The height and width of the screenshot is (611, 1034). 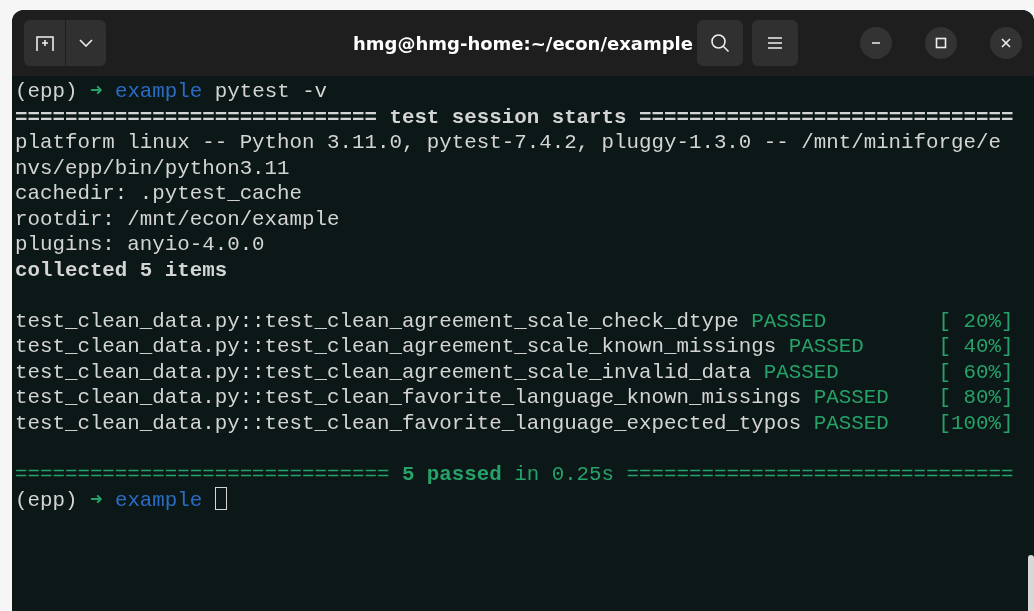 I want to click on menu-icon, so click(x=775, y=43).